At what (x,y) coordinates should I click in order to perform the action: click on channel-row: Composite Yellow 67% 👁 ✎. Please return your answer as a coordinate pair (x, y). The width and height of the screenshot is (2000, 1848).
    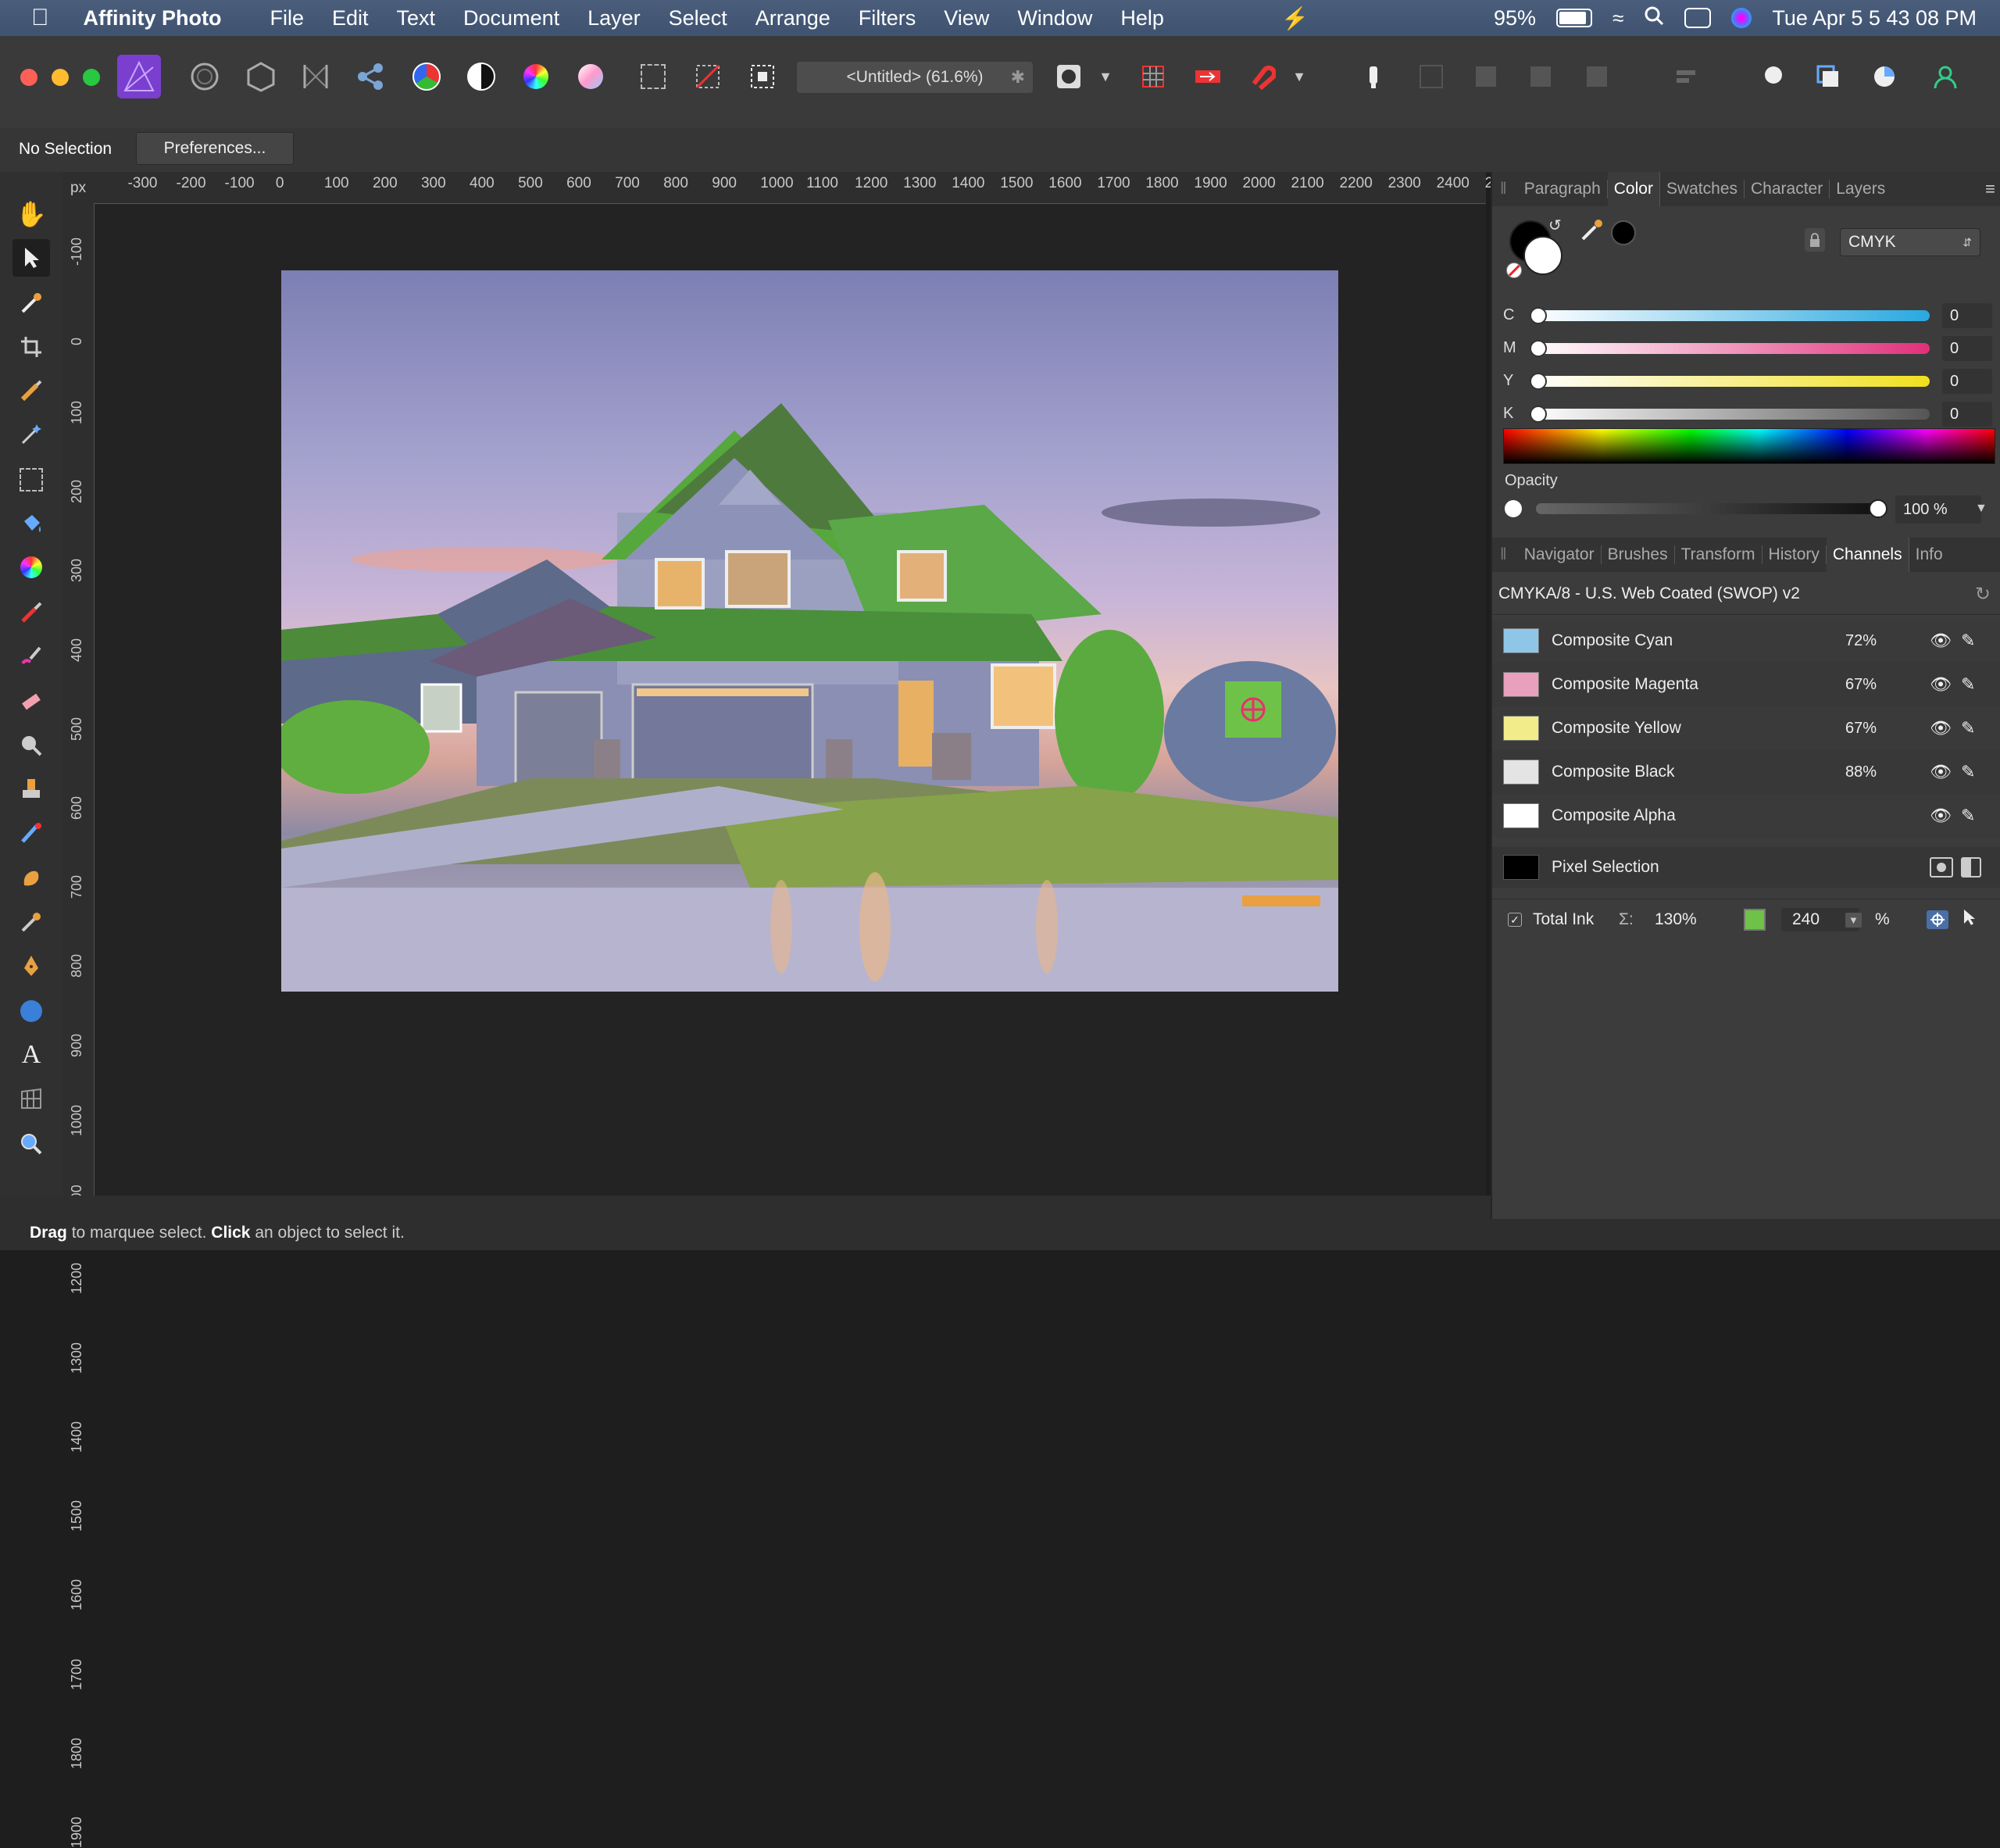
    Looking at the image, I should click on (1746, 728).